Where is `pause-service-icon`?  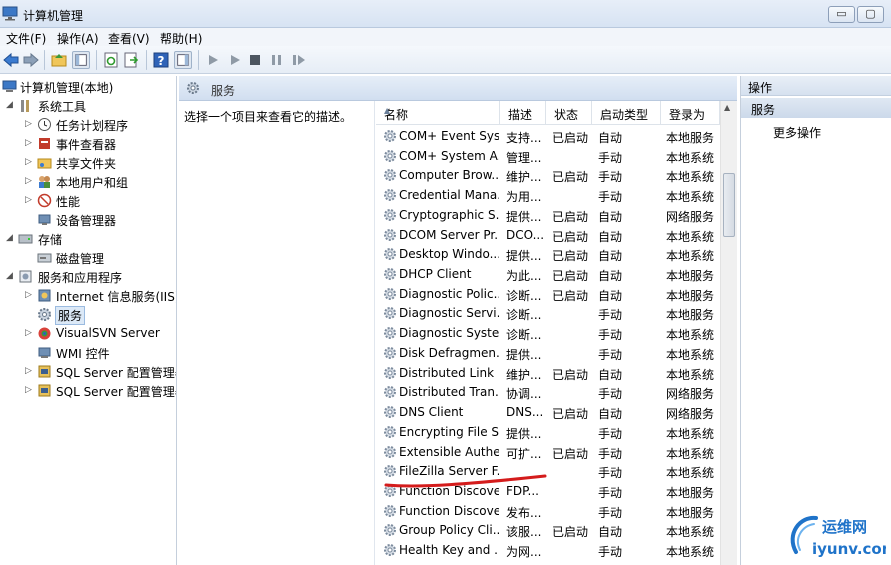
pause-service-icon is located at coordinates (277, 60).